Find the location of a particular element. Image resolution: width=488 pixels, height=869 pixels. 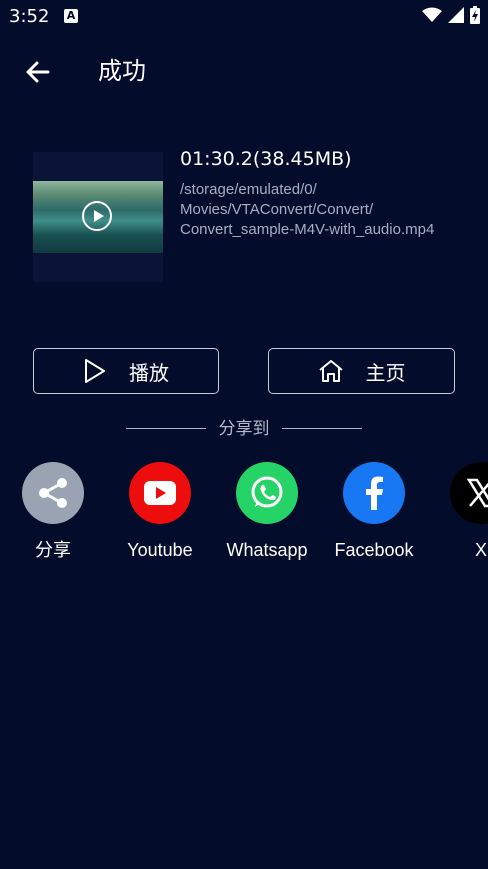

share-item-label: Youtube is located at coordinates (160, 550).